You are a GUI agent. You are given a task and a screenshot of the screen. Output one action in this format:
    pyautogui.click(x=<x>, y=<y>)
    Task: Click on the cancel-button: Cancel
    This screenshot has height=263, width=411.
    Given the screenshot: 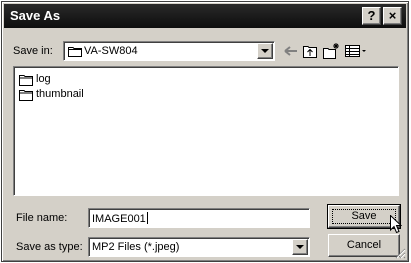 What is the action you would take?
    pyautogui.click(x=364, y=245)
    